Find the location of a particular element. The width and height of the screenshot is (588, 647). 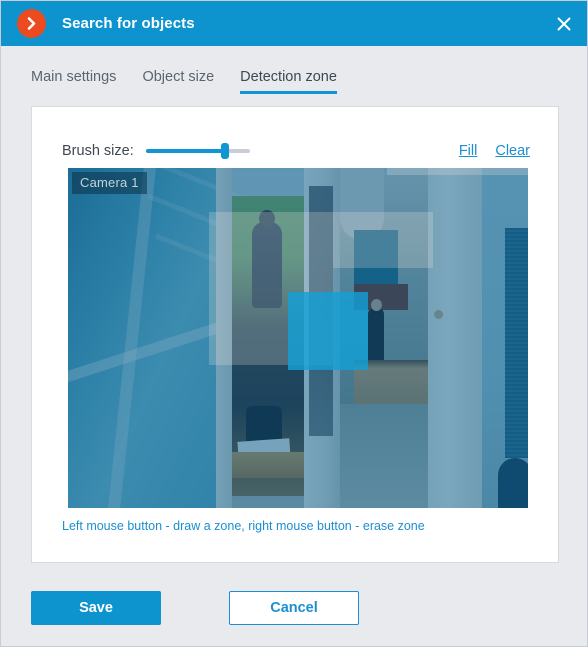

door-handle is located at coordinates (438, 314).